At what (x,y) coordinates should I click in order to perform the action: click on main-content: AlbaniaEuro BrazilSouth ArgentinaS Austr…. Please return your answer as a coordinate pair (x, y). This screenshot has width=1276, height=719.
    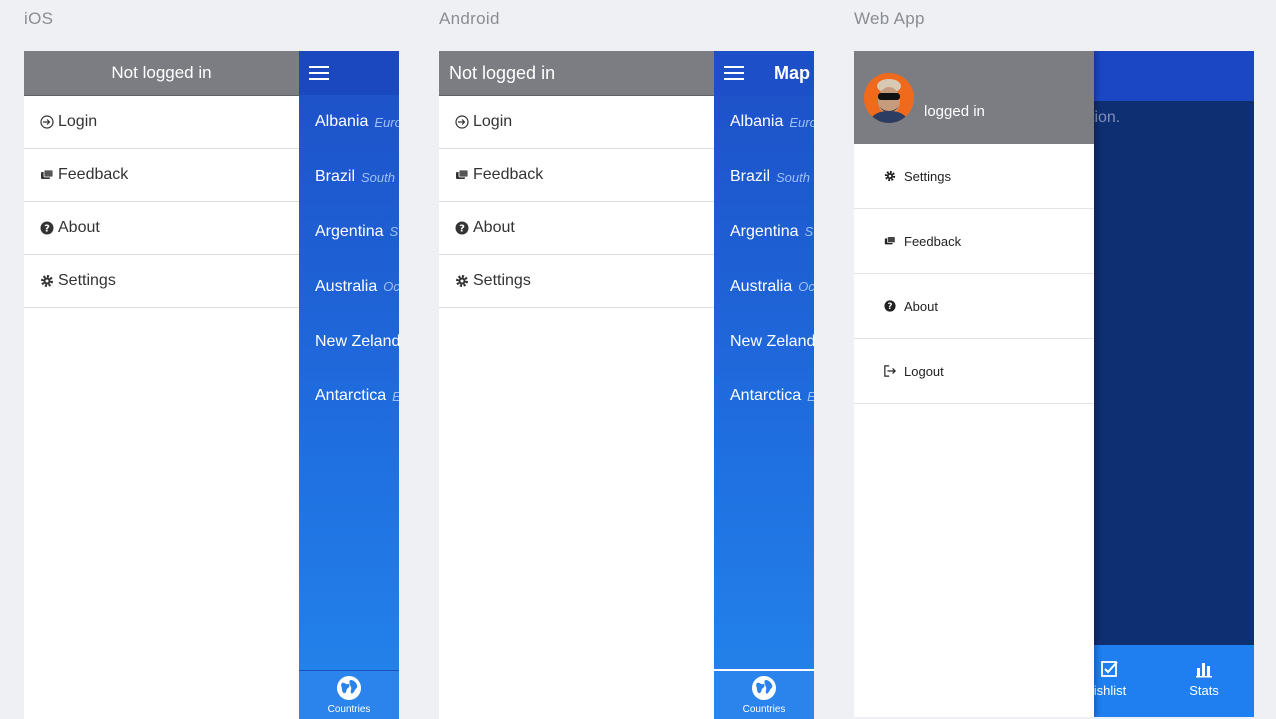
    Looking at the image, I should click on (349, 385).